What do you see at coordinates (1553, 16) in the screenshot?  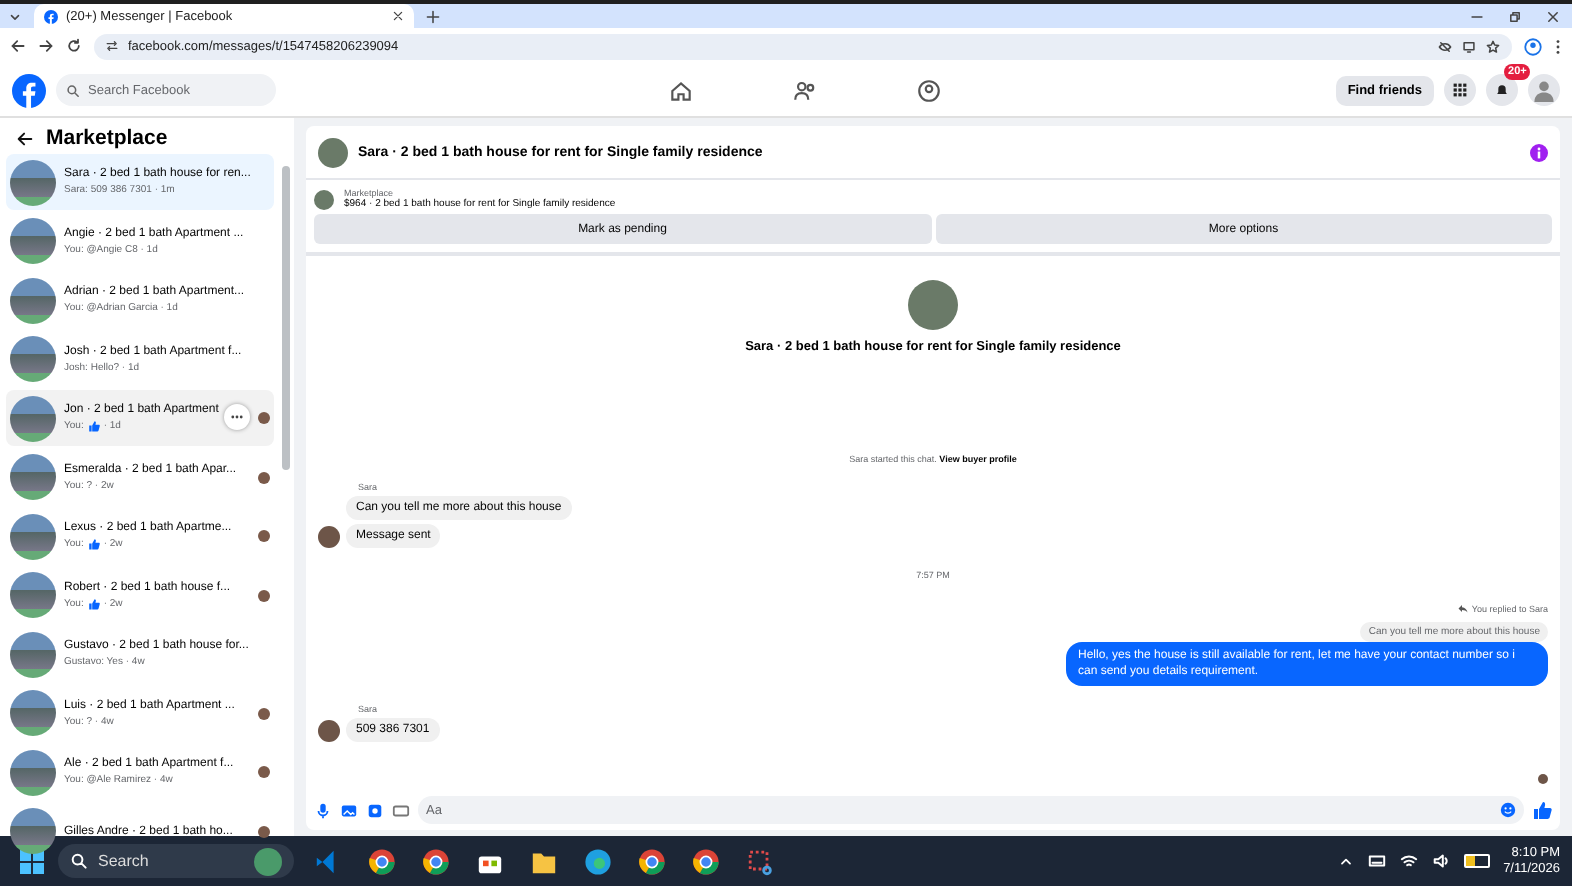 I see `close-icon` at bounding box center [1553, 16].